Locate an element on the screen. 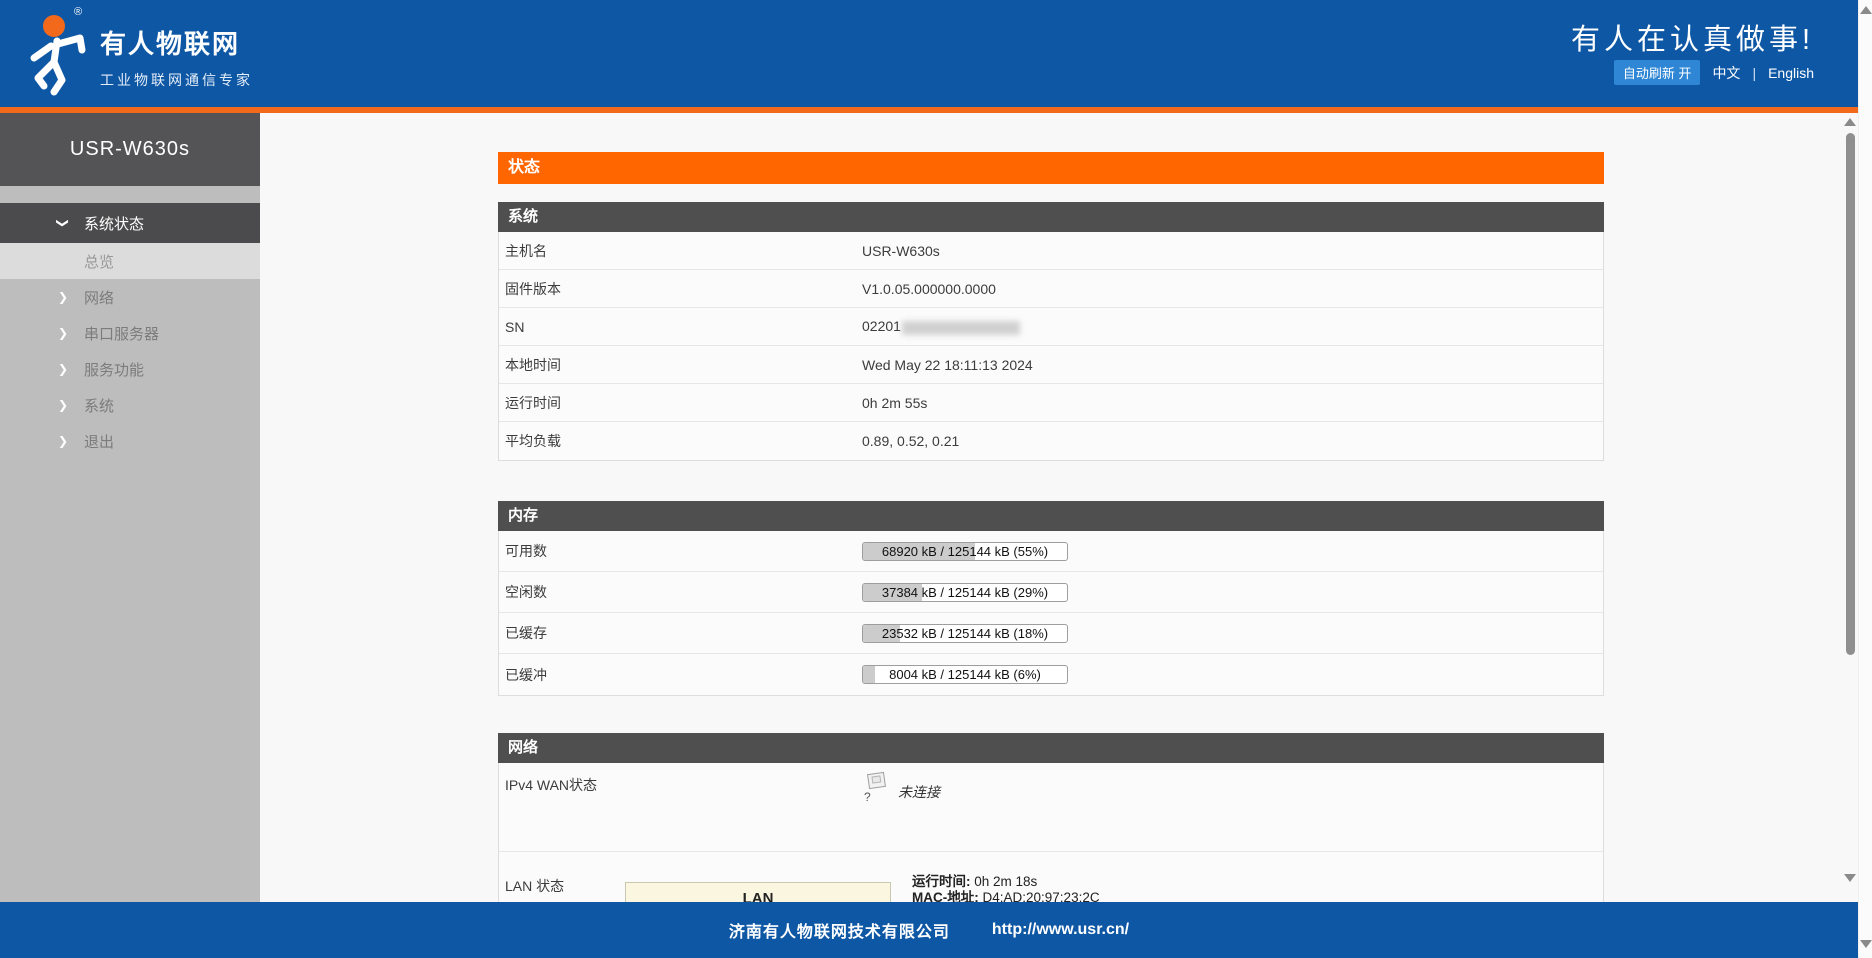 The width and height of the screenshot is (1872, 958). memory-usage-bar: 23532 kB / 125144 kB (18%) is located at coordinates (965, 633).